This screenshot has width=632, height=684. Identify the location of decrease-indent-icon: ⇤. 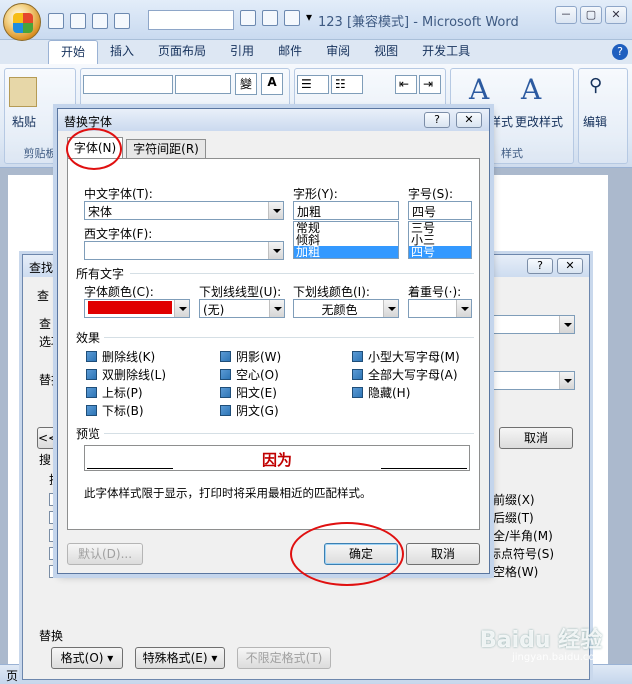
(406, 84).